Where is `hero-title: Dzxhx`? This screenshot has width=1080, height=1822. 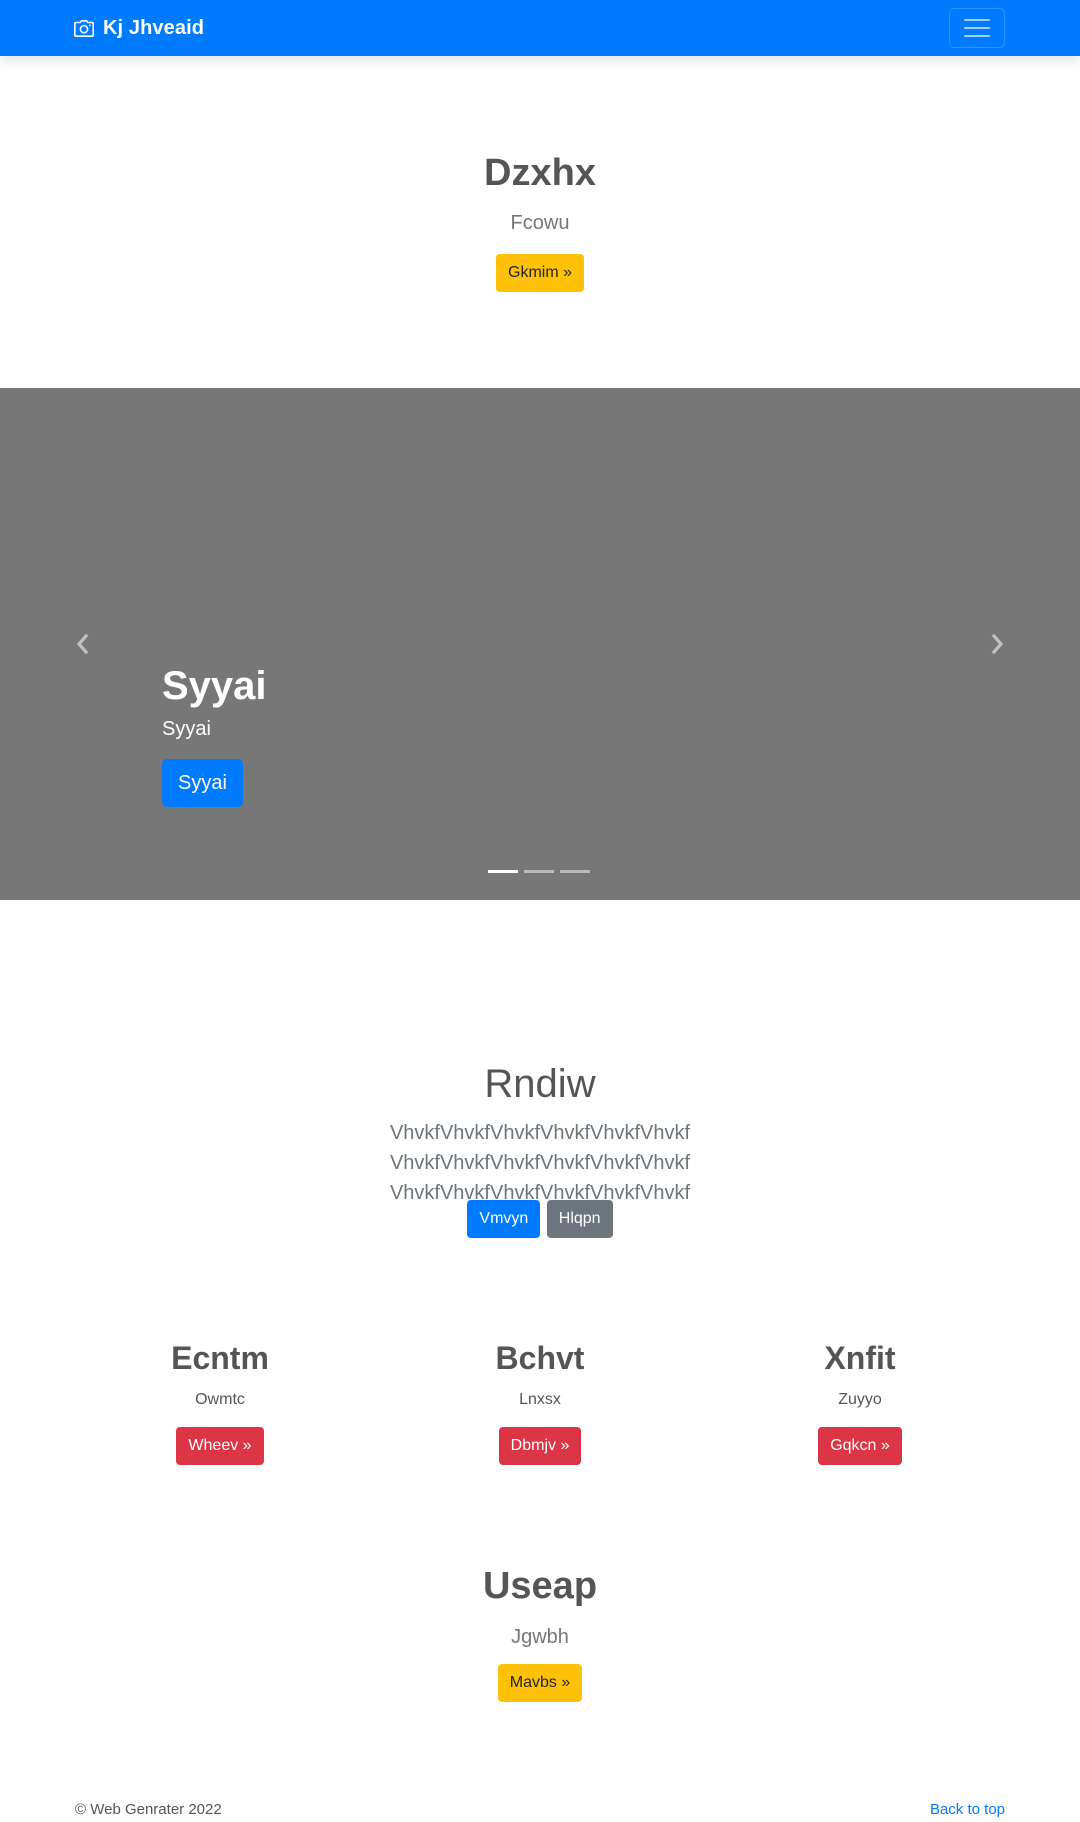 hero-title: Dzxhx is located at coordinates (540, 173).